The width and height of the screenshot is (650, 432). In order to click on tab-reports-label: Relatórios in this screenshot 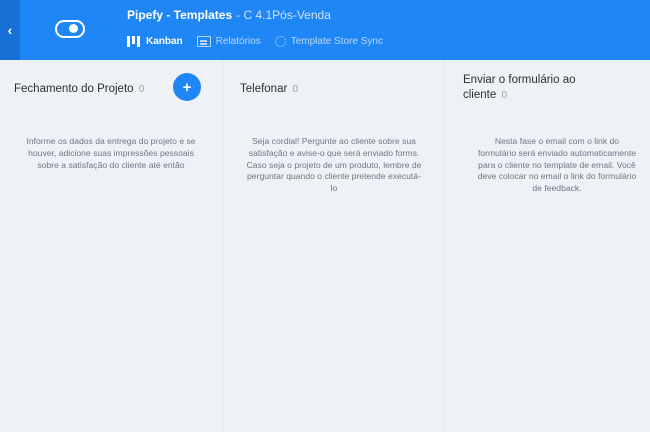, I will do `click(238, 41)`.